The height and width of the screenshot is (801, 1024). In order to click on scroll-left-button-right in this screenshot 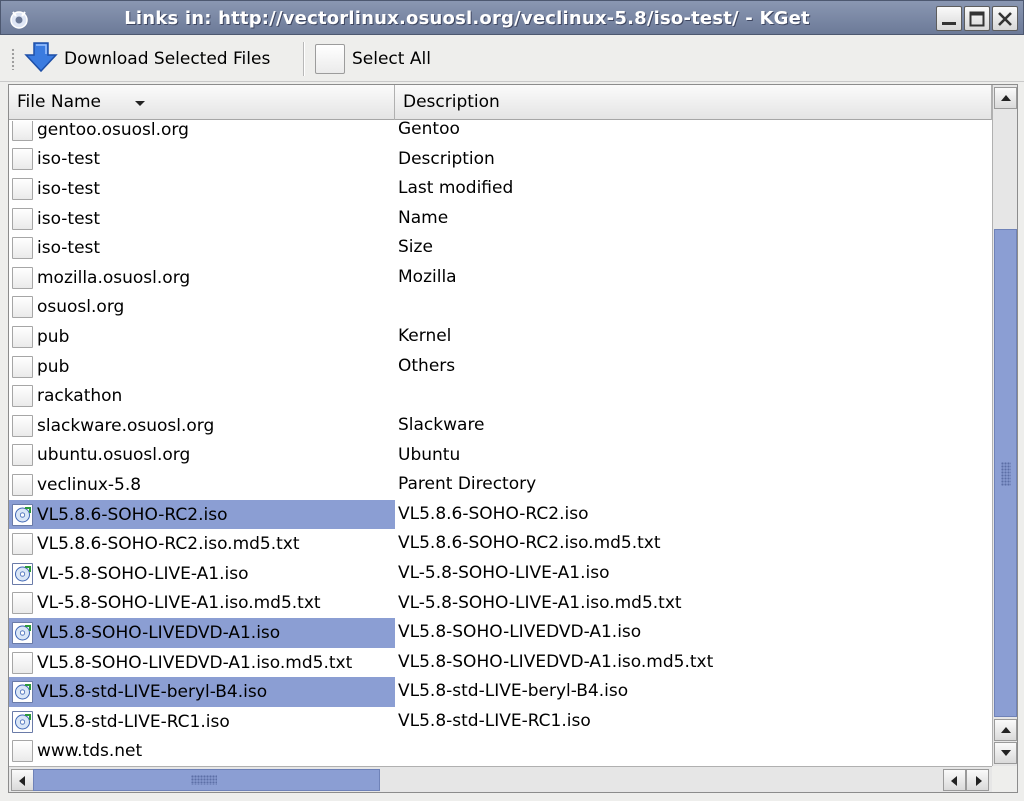, I will do `click(954, 780)`.